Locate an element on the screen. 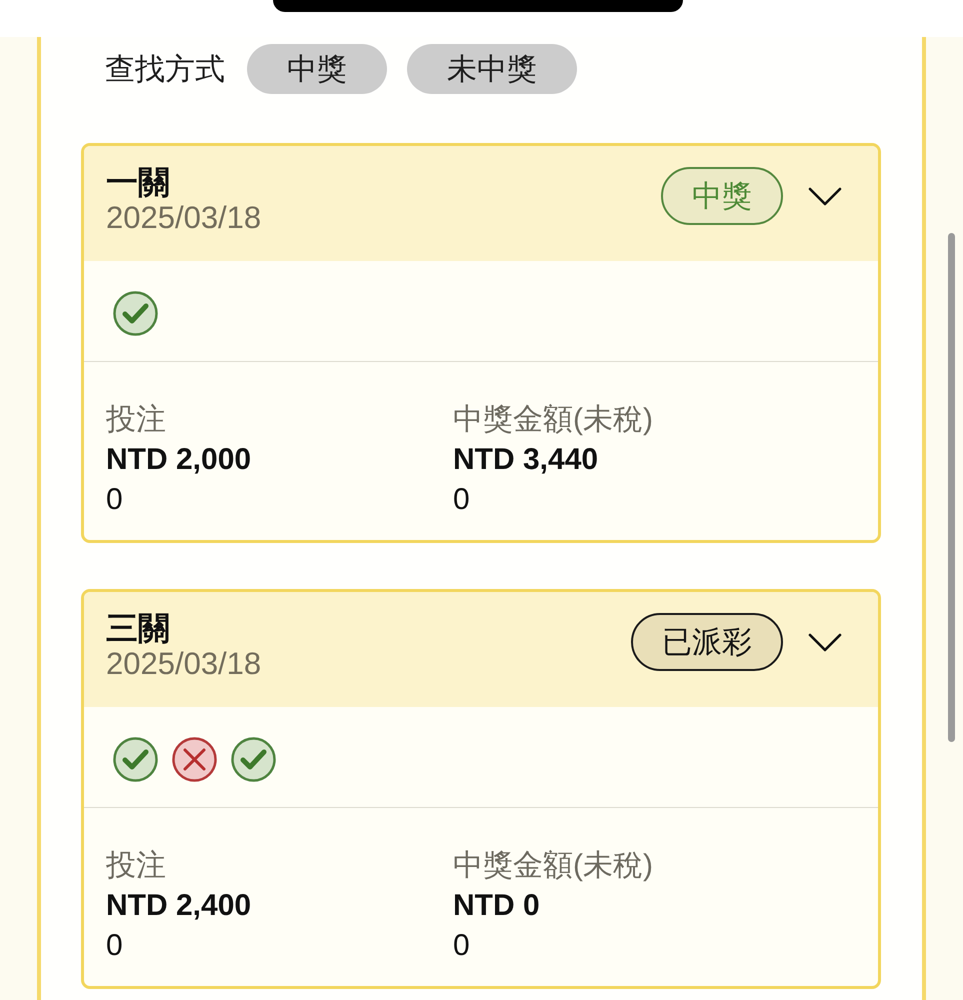 The height and width of the screenshot is (1000, 963). status-badge: 已派彩 is located at coordinates (707, 642).